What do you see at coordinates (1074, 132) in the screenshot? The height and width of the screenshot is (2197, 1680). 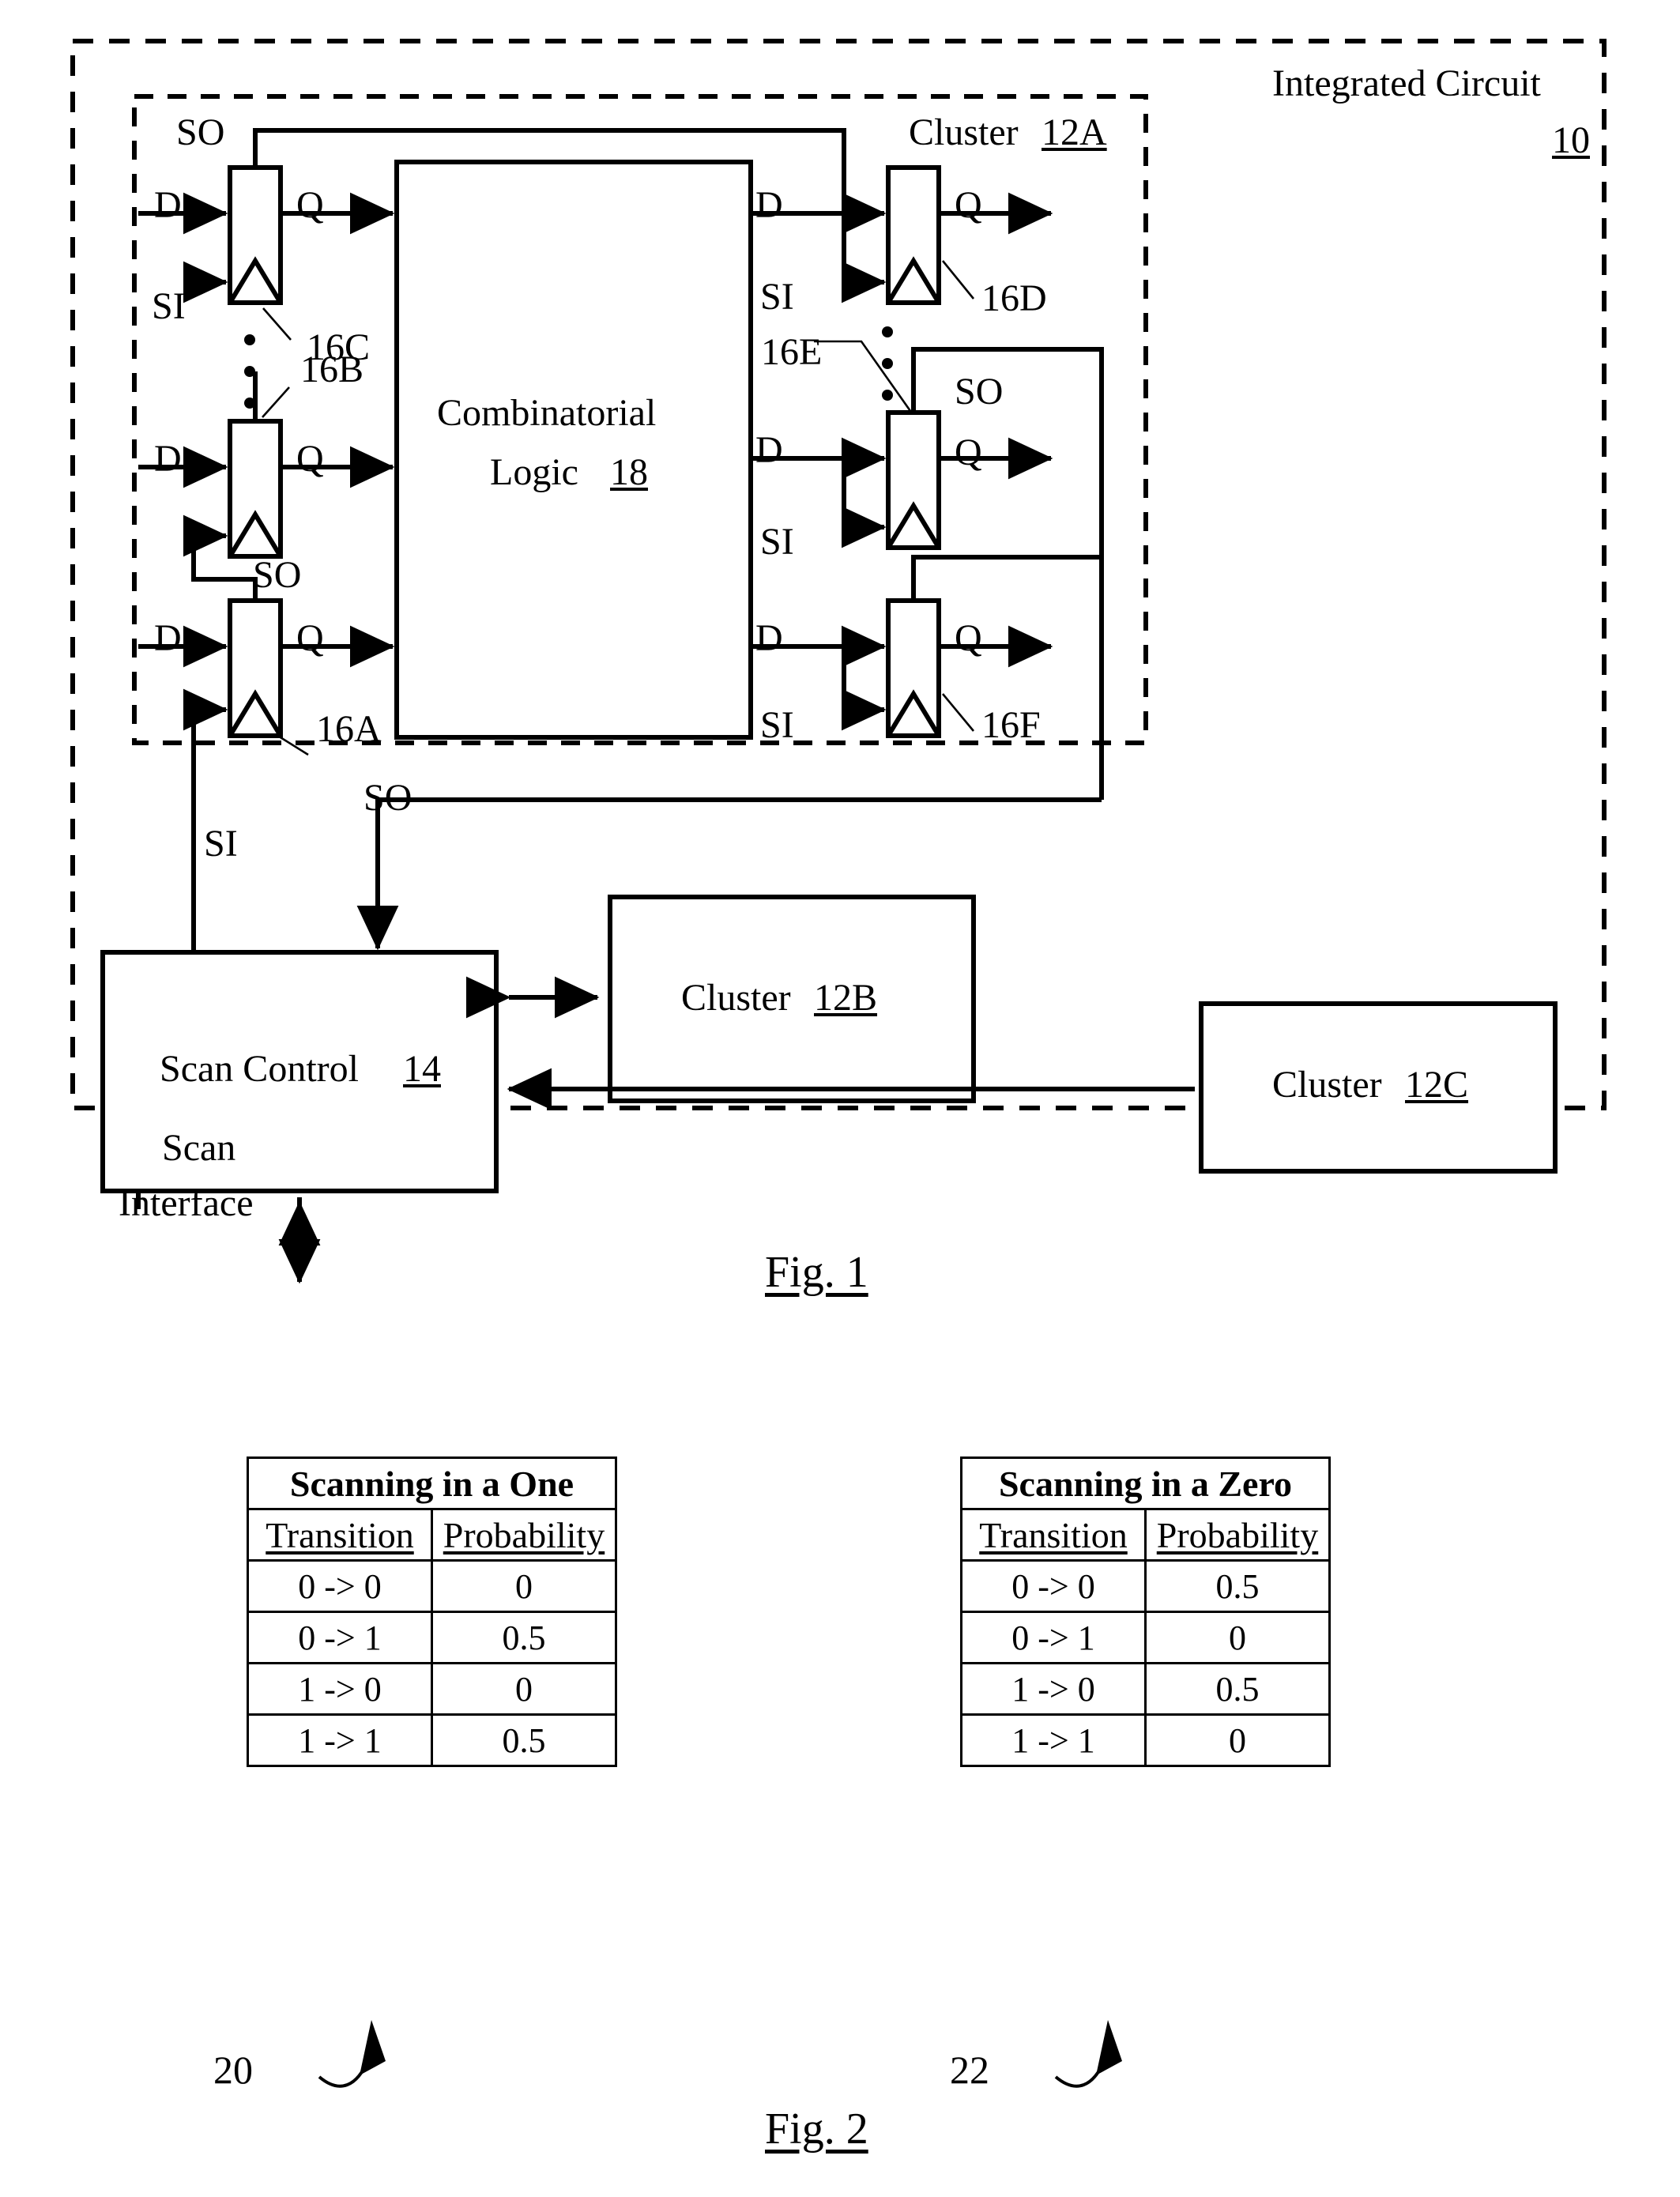 I see `cluster-12a-ref: 12A` at bounding box center [1074, 132].